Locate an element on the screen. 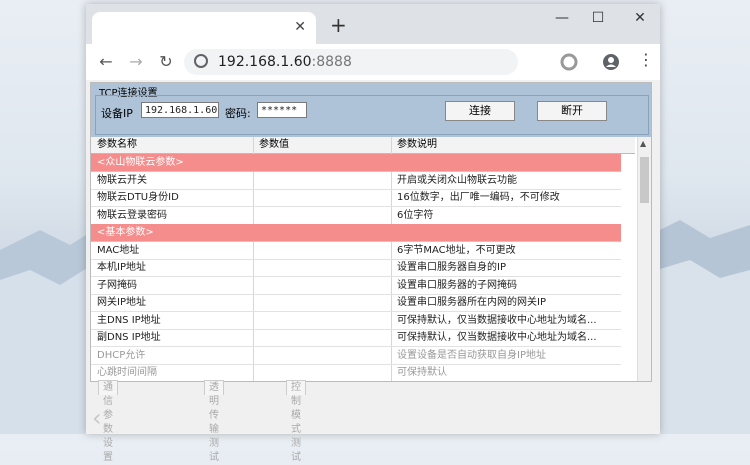 The image size is (750, 465). new-tab-button: + is located at coordinates (338, 25).